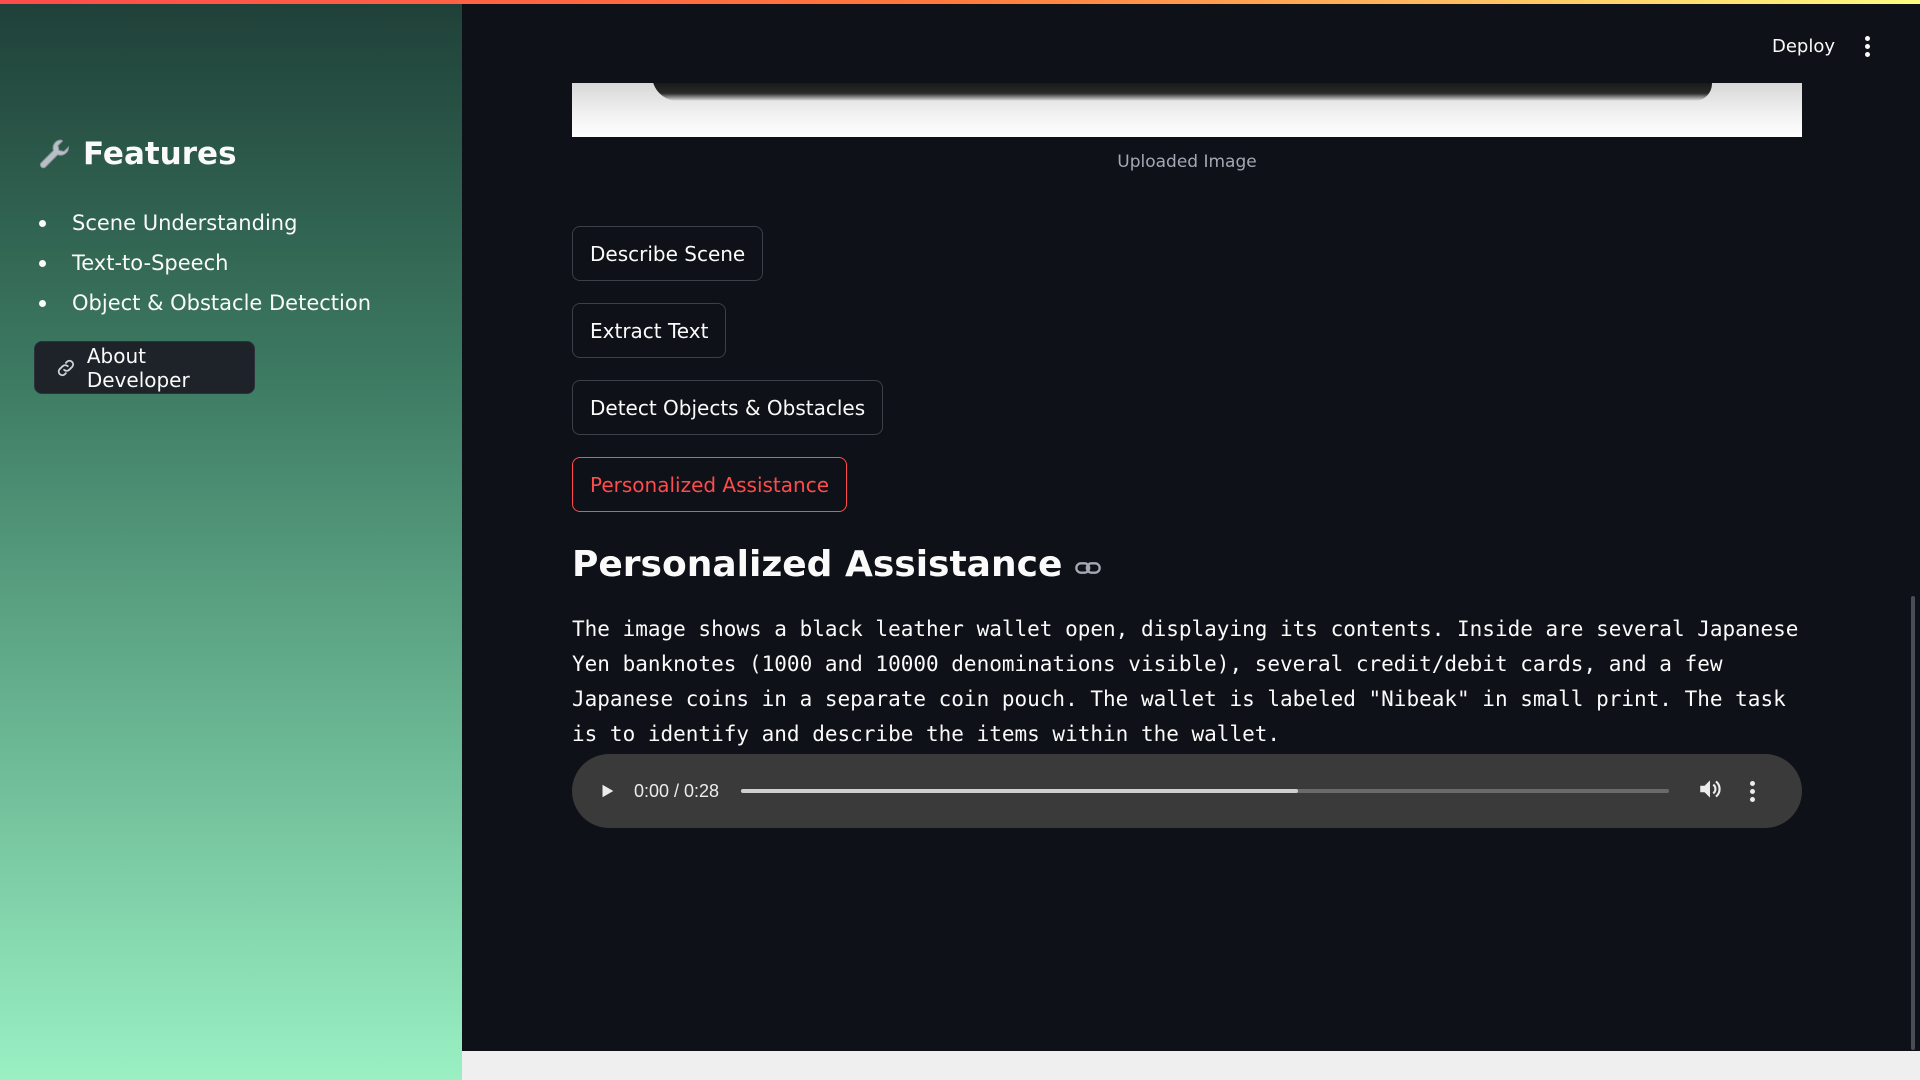 Image resolution: width=1920 pixels, height=1080 pixels. Describe the element at coordinates (607, 791) in the screenshot. I see `play-icon` at that location.